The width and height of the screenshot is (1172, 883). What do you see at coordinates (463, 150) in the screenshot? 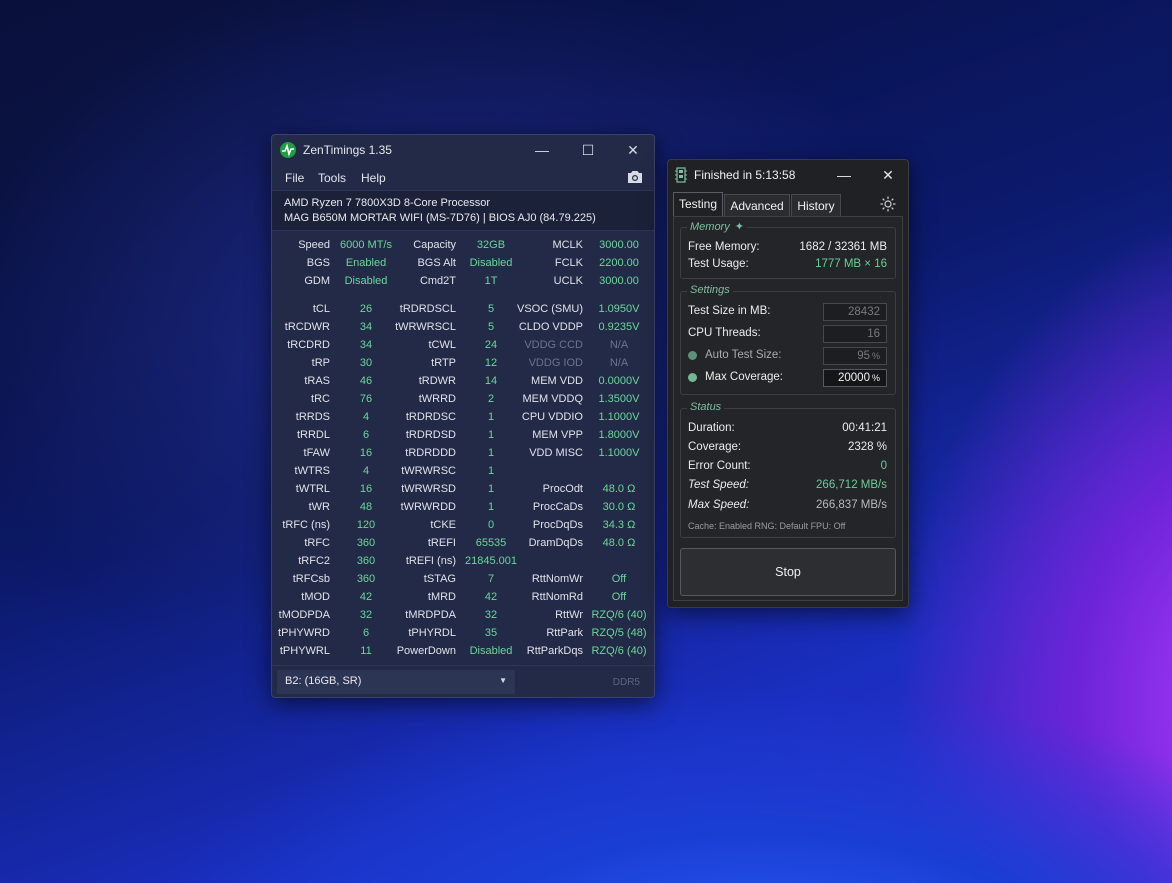
I see `zentimings-titlebar: ZenTimings 1.35 — ☐ ✕` at bounding box center [463, 150].